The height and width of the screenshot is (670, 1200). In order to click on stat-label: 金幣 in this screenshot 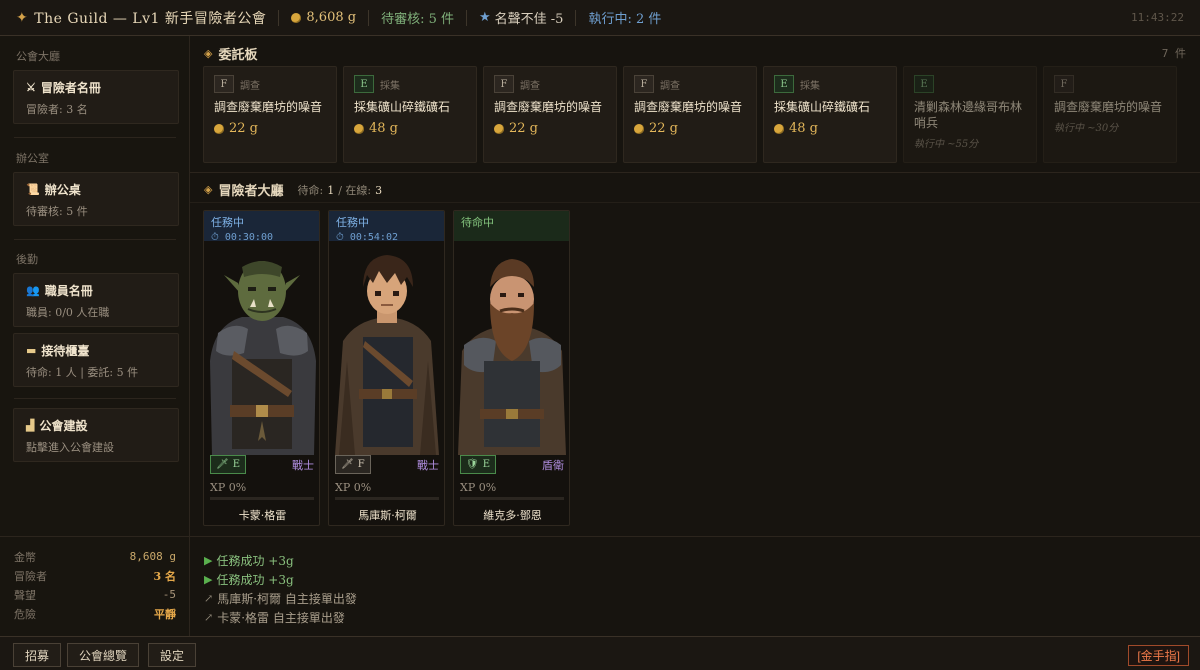, I will do `click(25, 557)`.